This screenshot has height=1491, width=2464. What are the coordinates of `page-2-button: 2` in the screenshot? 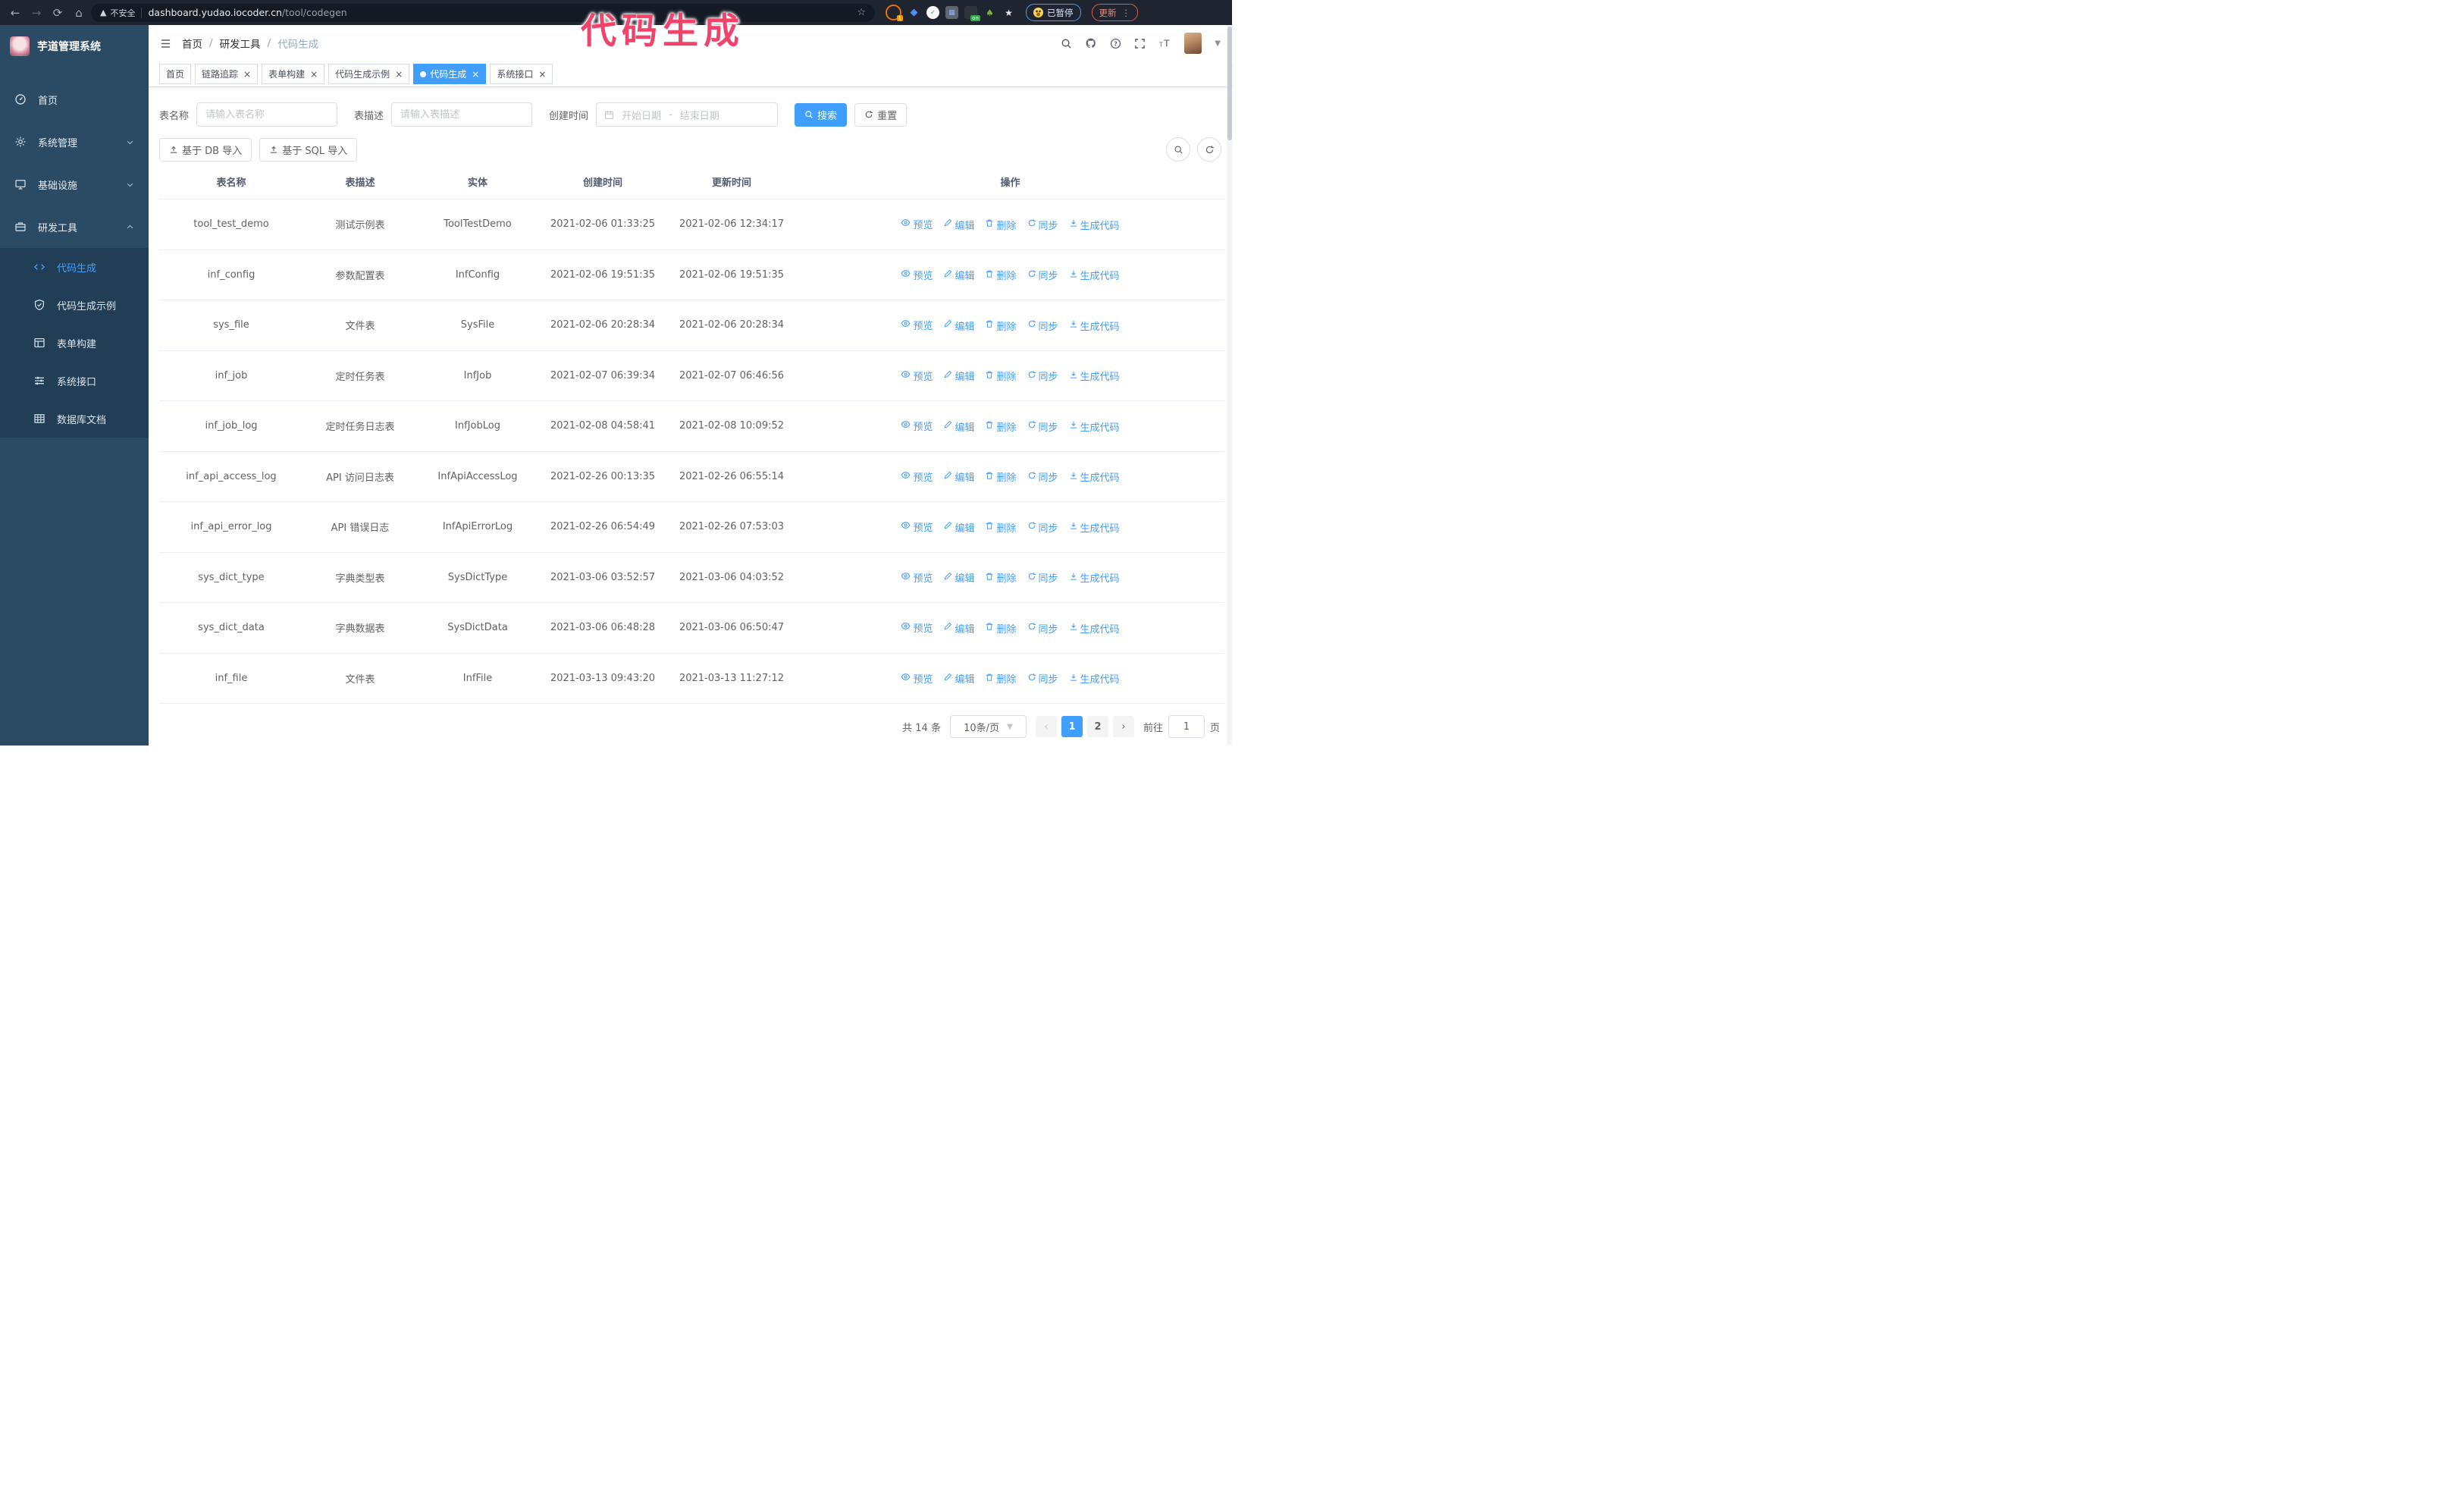 It's located at (1097, 726).